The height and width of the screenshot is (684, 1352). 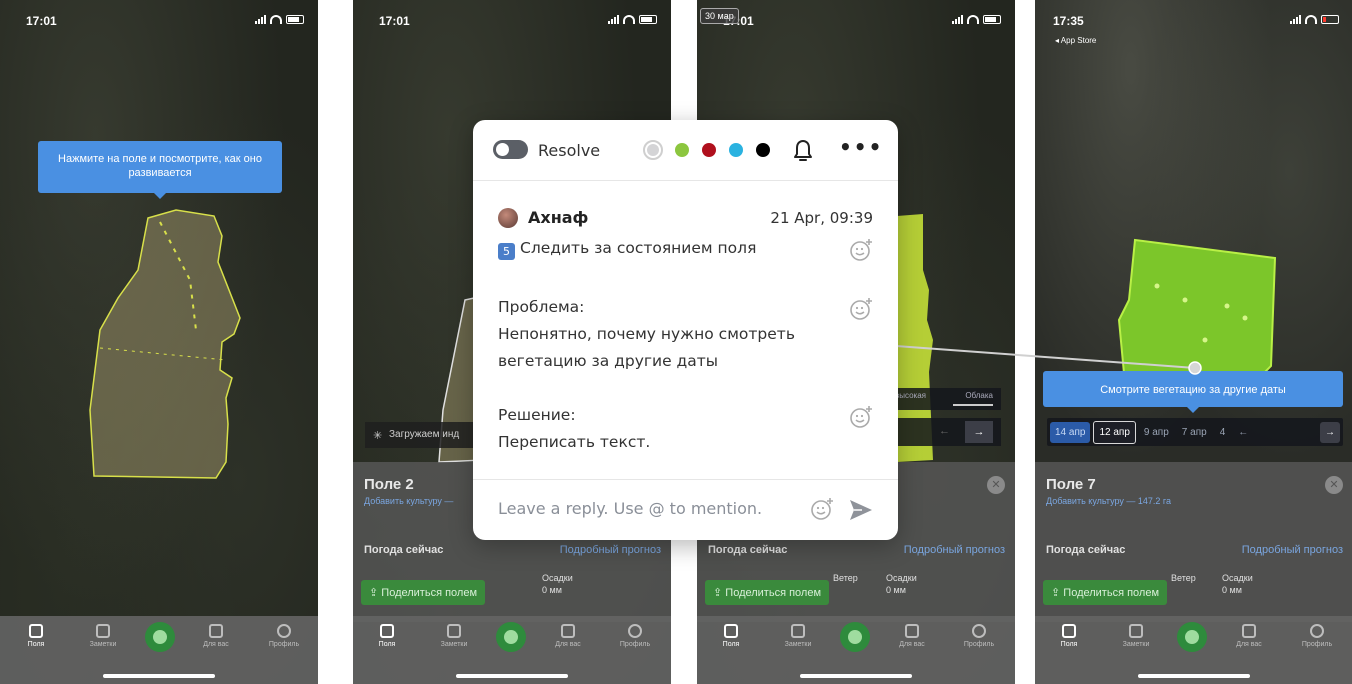 I want to click on reply-input: Leave a reply. Use @ to mention., so click(x=630, y=508).